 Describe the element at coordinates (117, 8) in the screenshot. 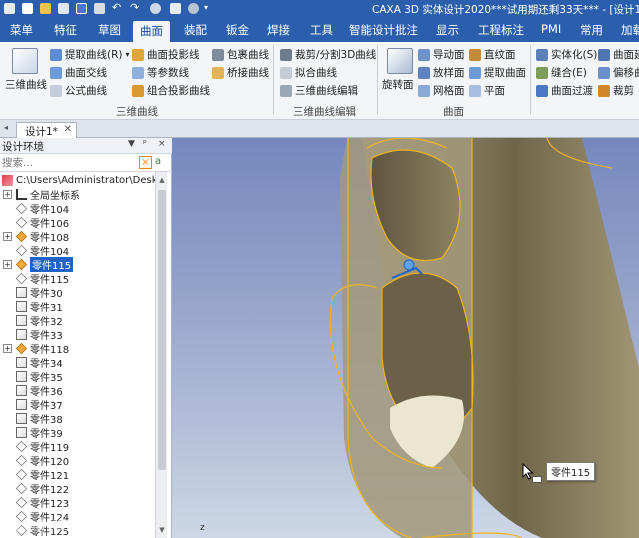

I see `undo-icon: ↶` at that location.